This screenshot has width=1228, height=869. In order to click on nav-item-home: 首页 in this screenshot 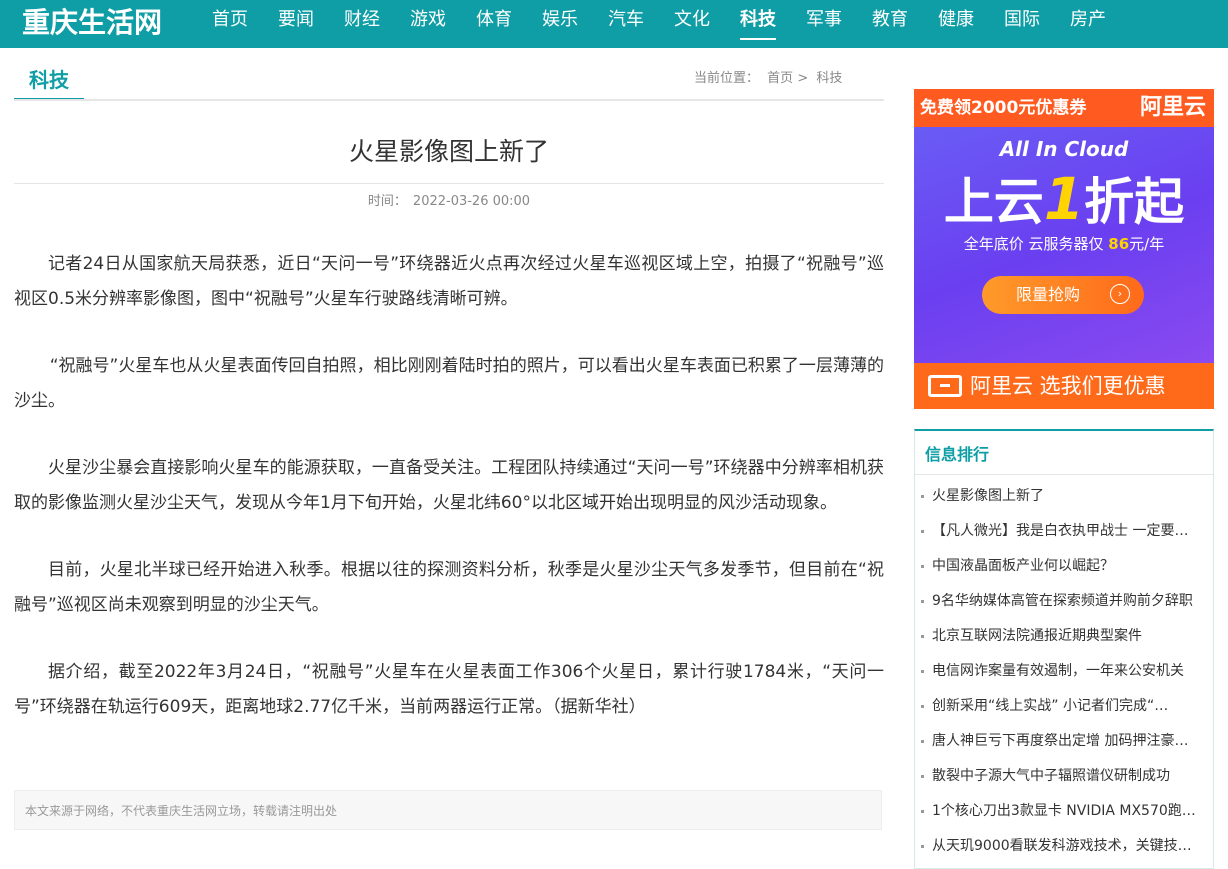, I will do `click(230, 24)`.